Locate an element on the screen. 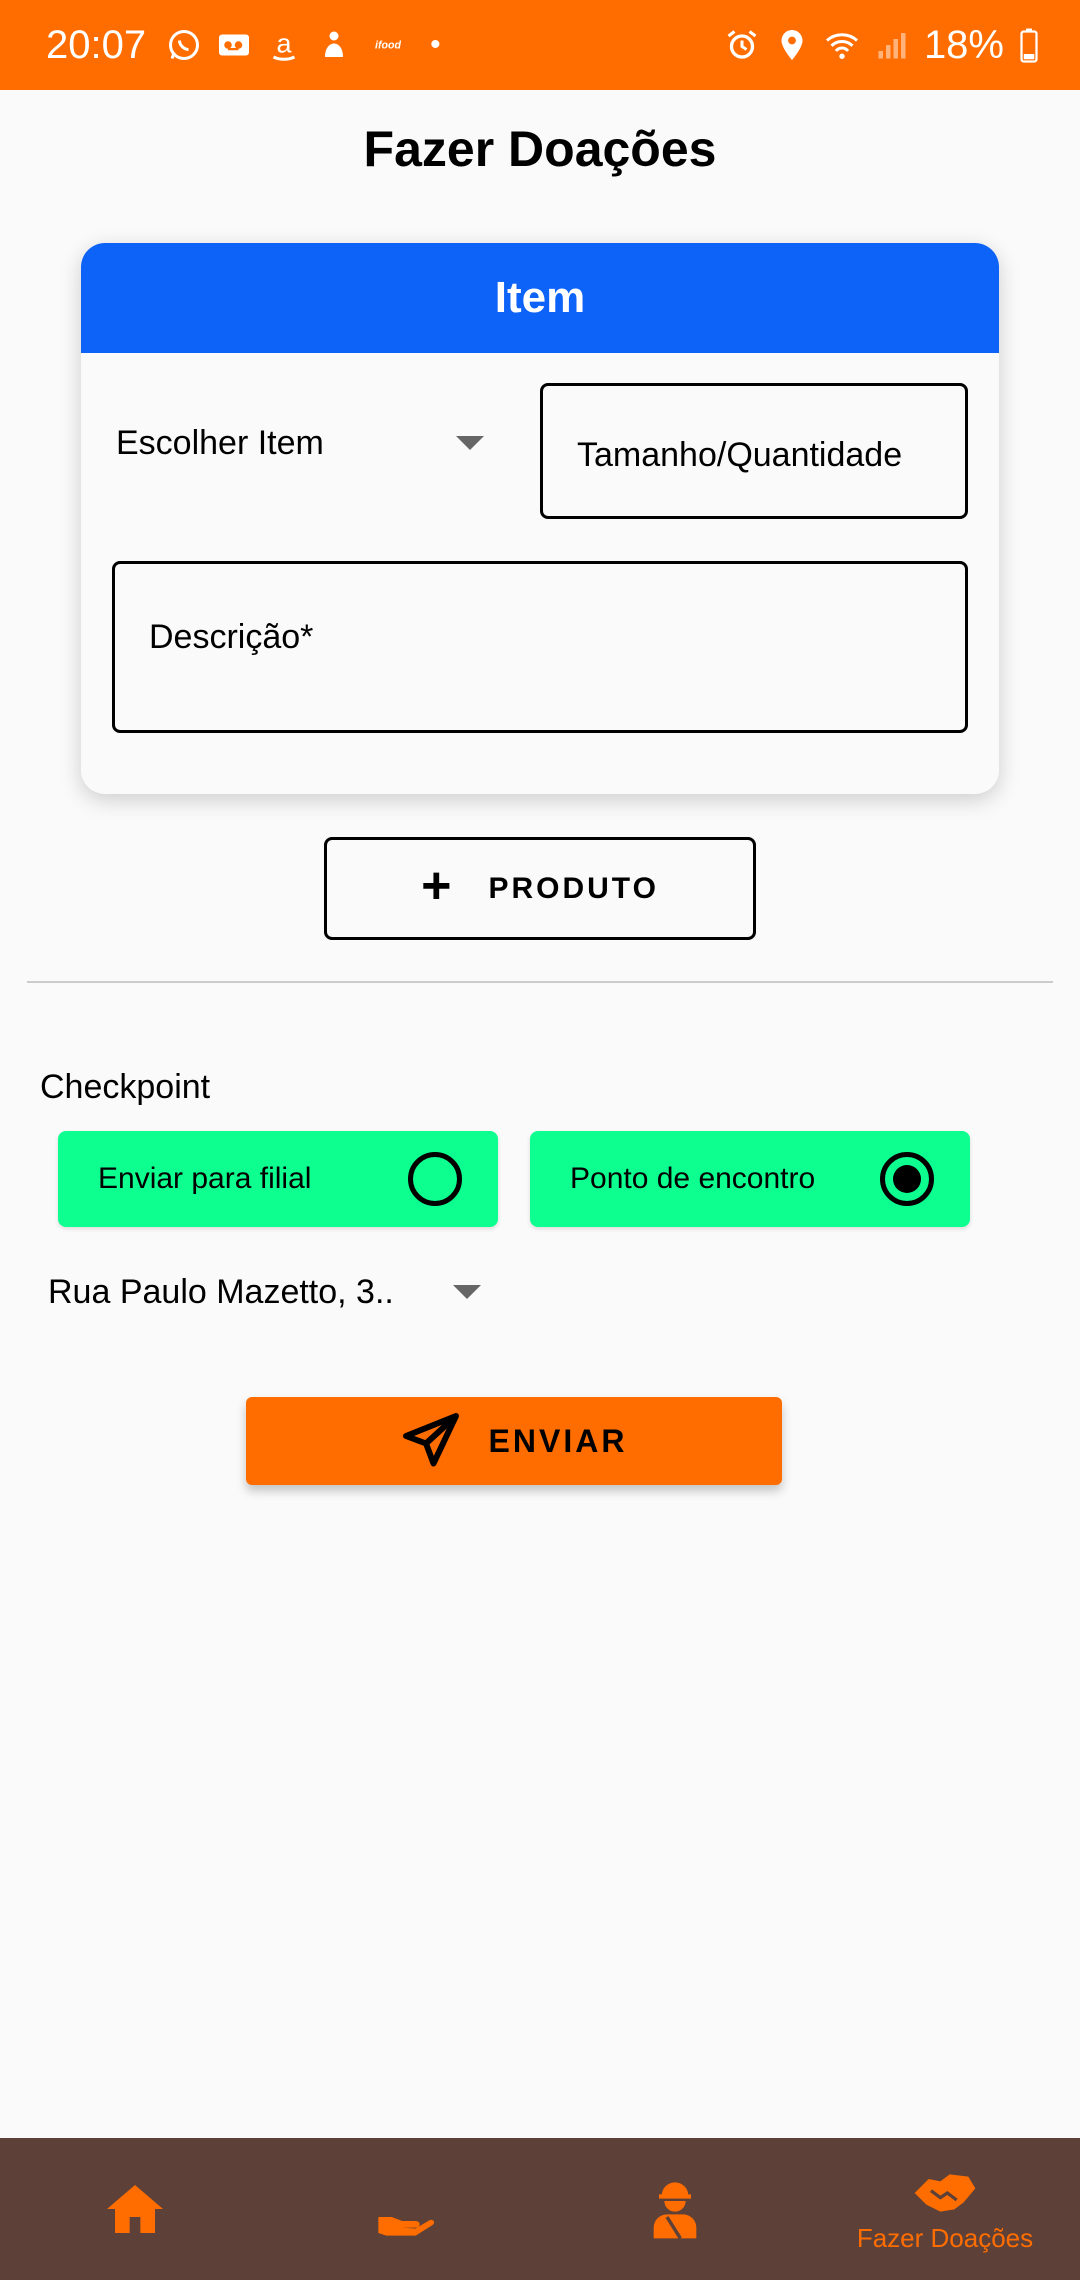 Image resolution: width=1080 pixels, height=2280 pixels. item-select-label: Escolher Item is located at coordinates (220, 442).